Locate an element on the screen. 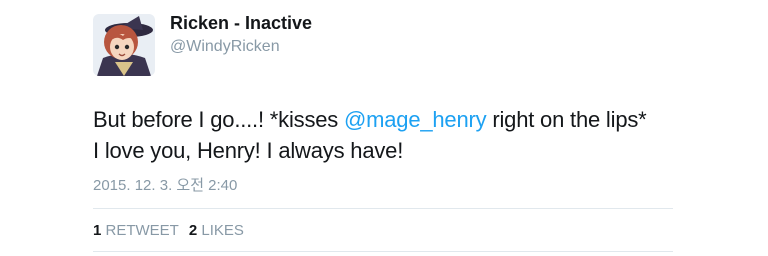 The image size is (768, 256). avatar is located at coordinates (124, 45).